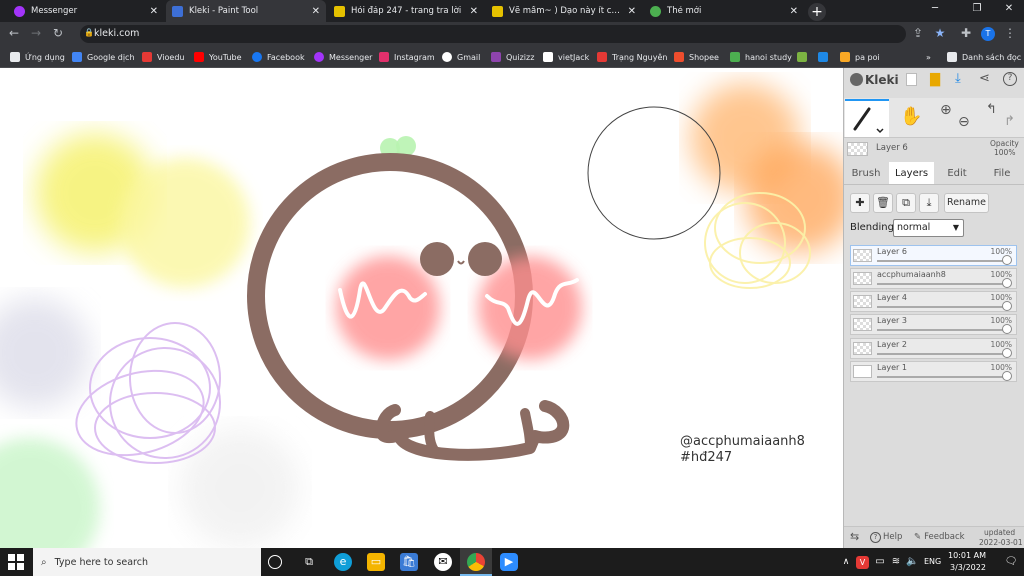 The height and width of the screenshot is (576, 1024). Describe the element at coordinates (929, 203) in the screenshot. I see `merge-layer-button: ⤓` at that location.